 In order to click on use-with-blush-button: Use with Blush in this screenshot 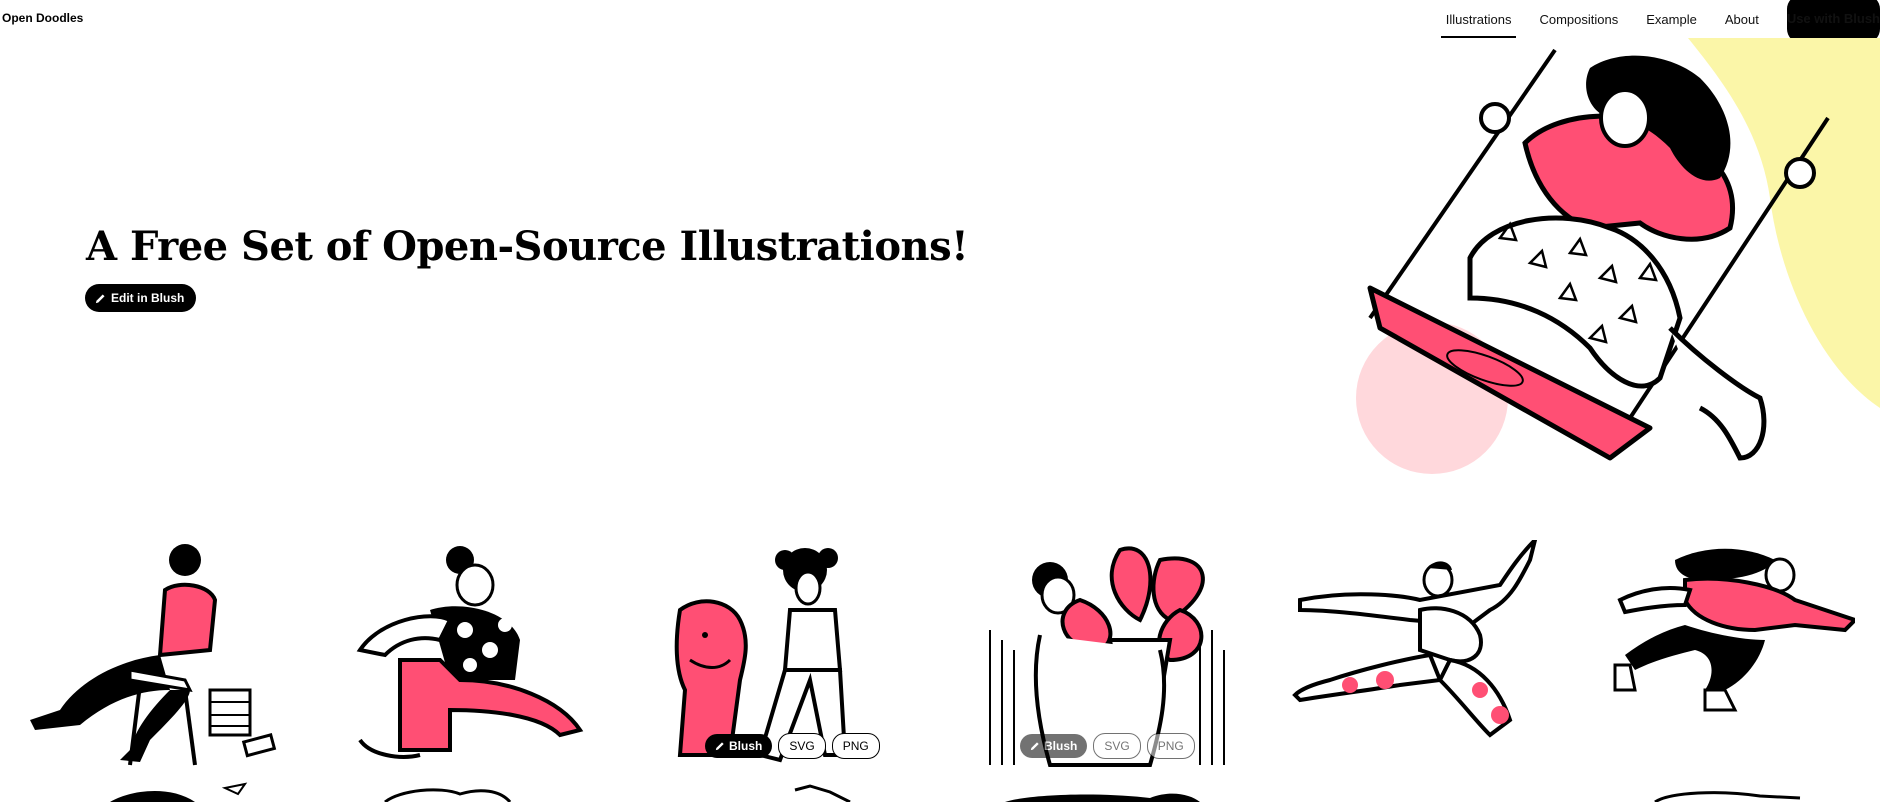, I will do `click(1833, 21)`.